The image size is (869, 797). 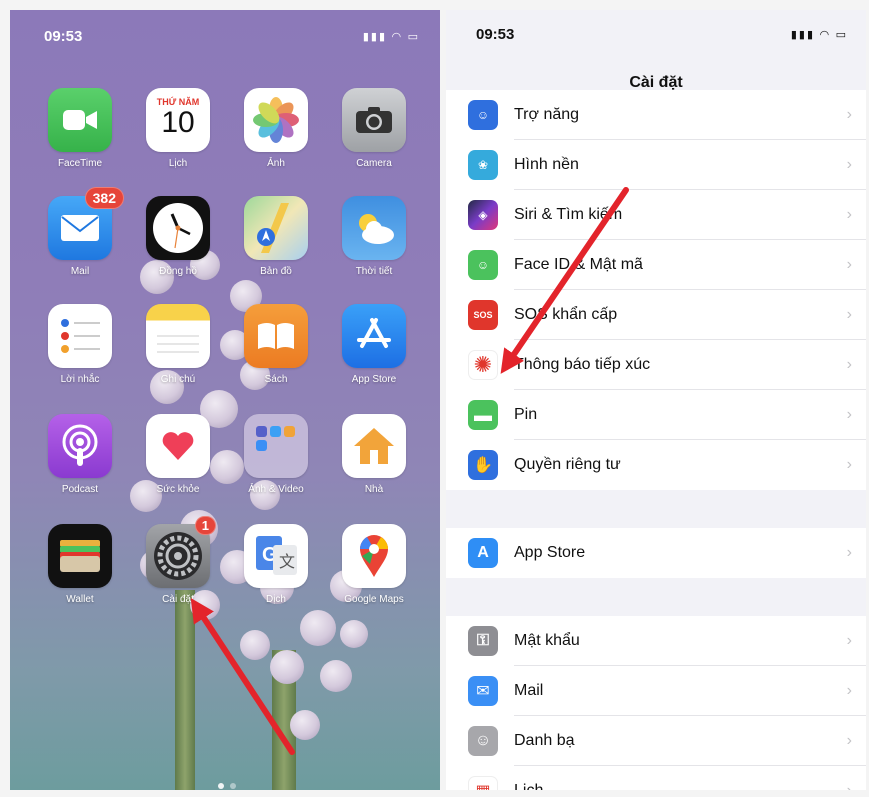 What do you see at coordinates (276, 379) in the screenshot?
I see `app-label: Sách` at bounding box center [276, 379].